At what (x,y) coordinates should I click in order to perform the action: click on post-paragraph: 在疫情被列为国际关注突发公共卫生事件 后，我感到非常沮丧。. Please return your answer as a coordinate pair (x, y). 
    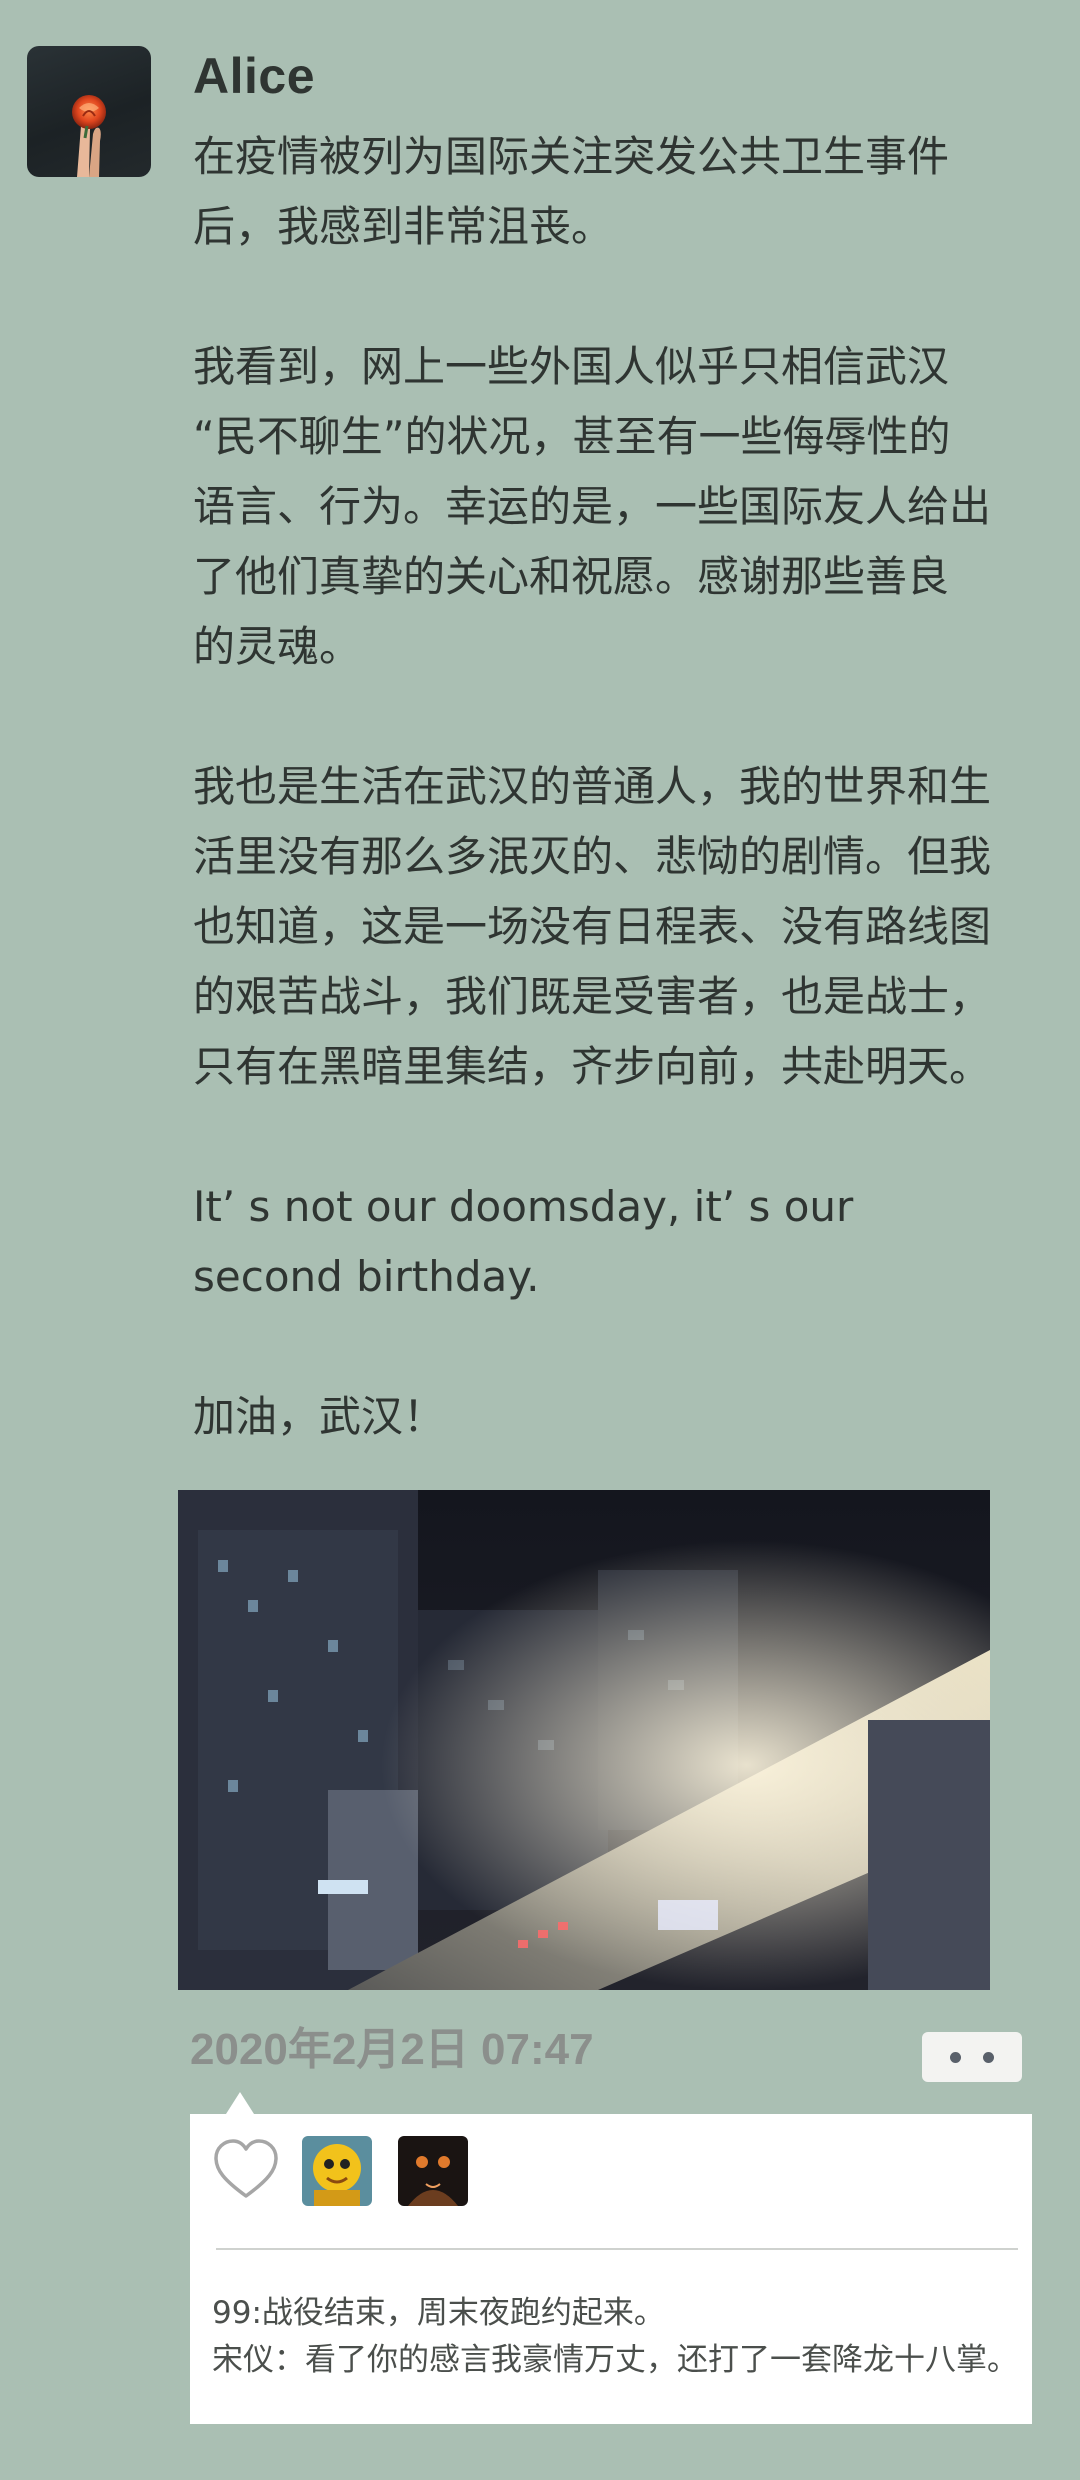
    Looking at the image, I should click on (571, 191).